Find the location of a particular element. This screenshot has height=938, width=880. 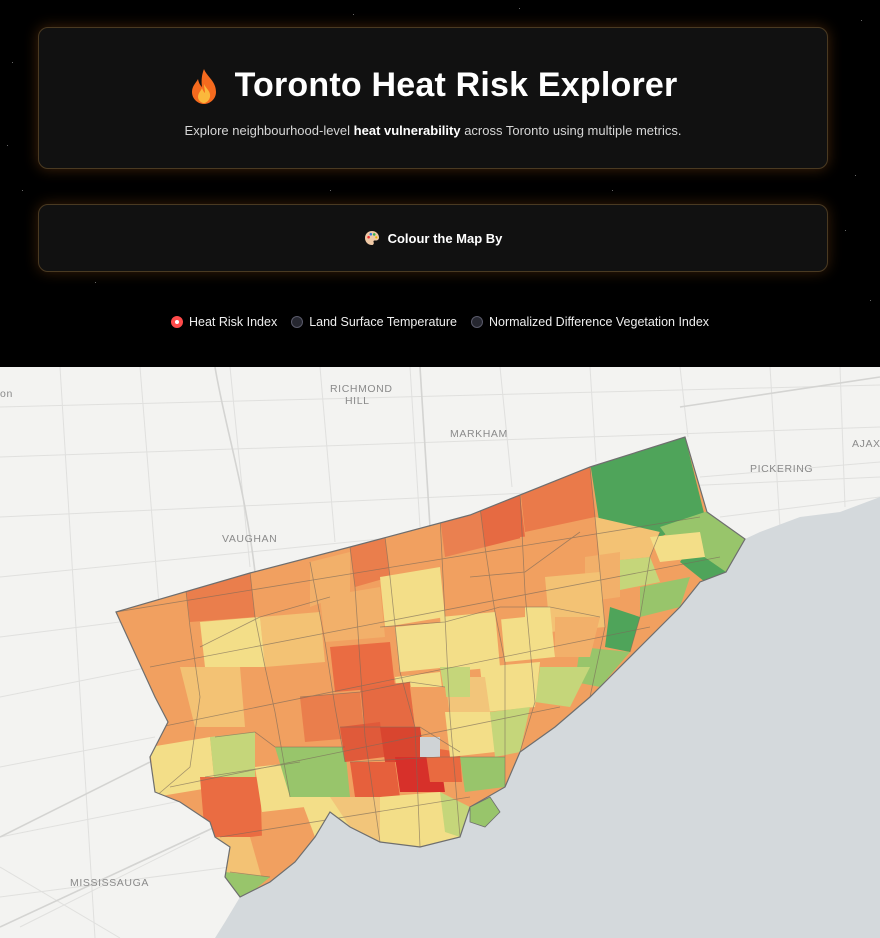

radio-ndvi: Normalized Difference Vegetation Index is located at coordinates (590, 322).